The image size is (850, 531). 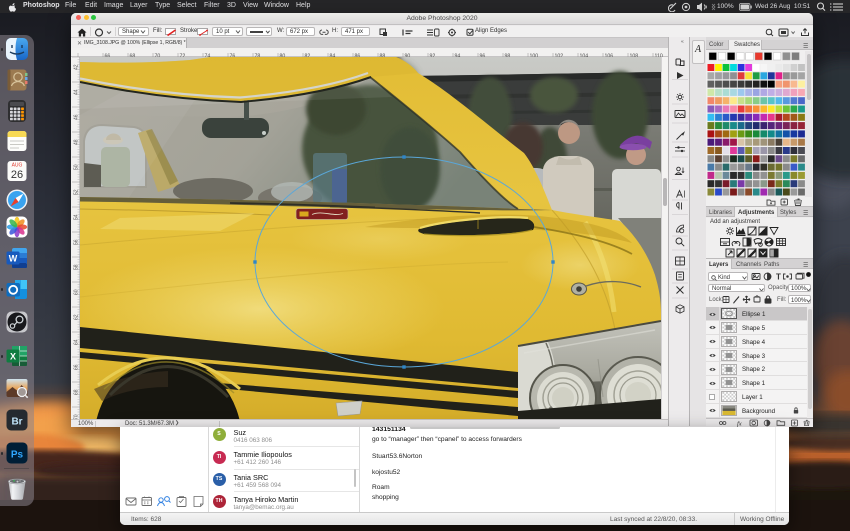 I want to click on svg-text: 58, so click(x=77, y=267).